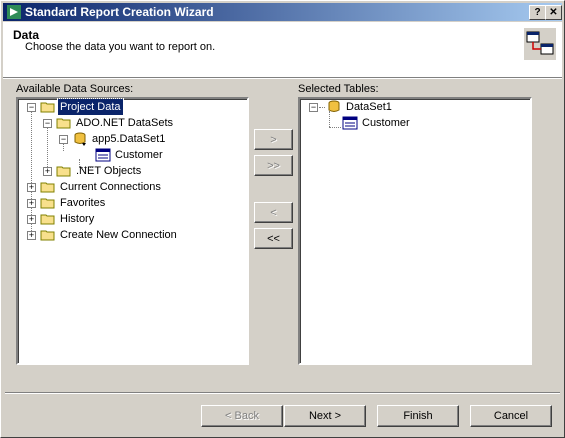 This screenshot has height=438, width=565. I want to click on step-subtitle: Choose the data you want to report on., so click(120, 47).